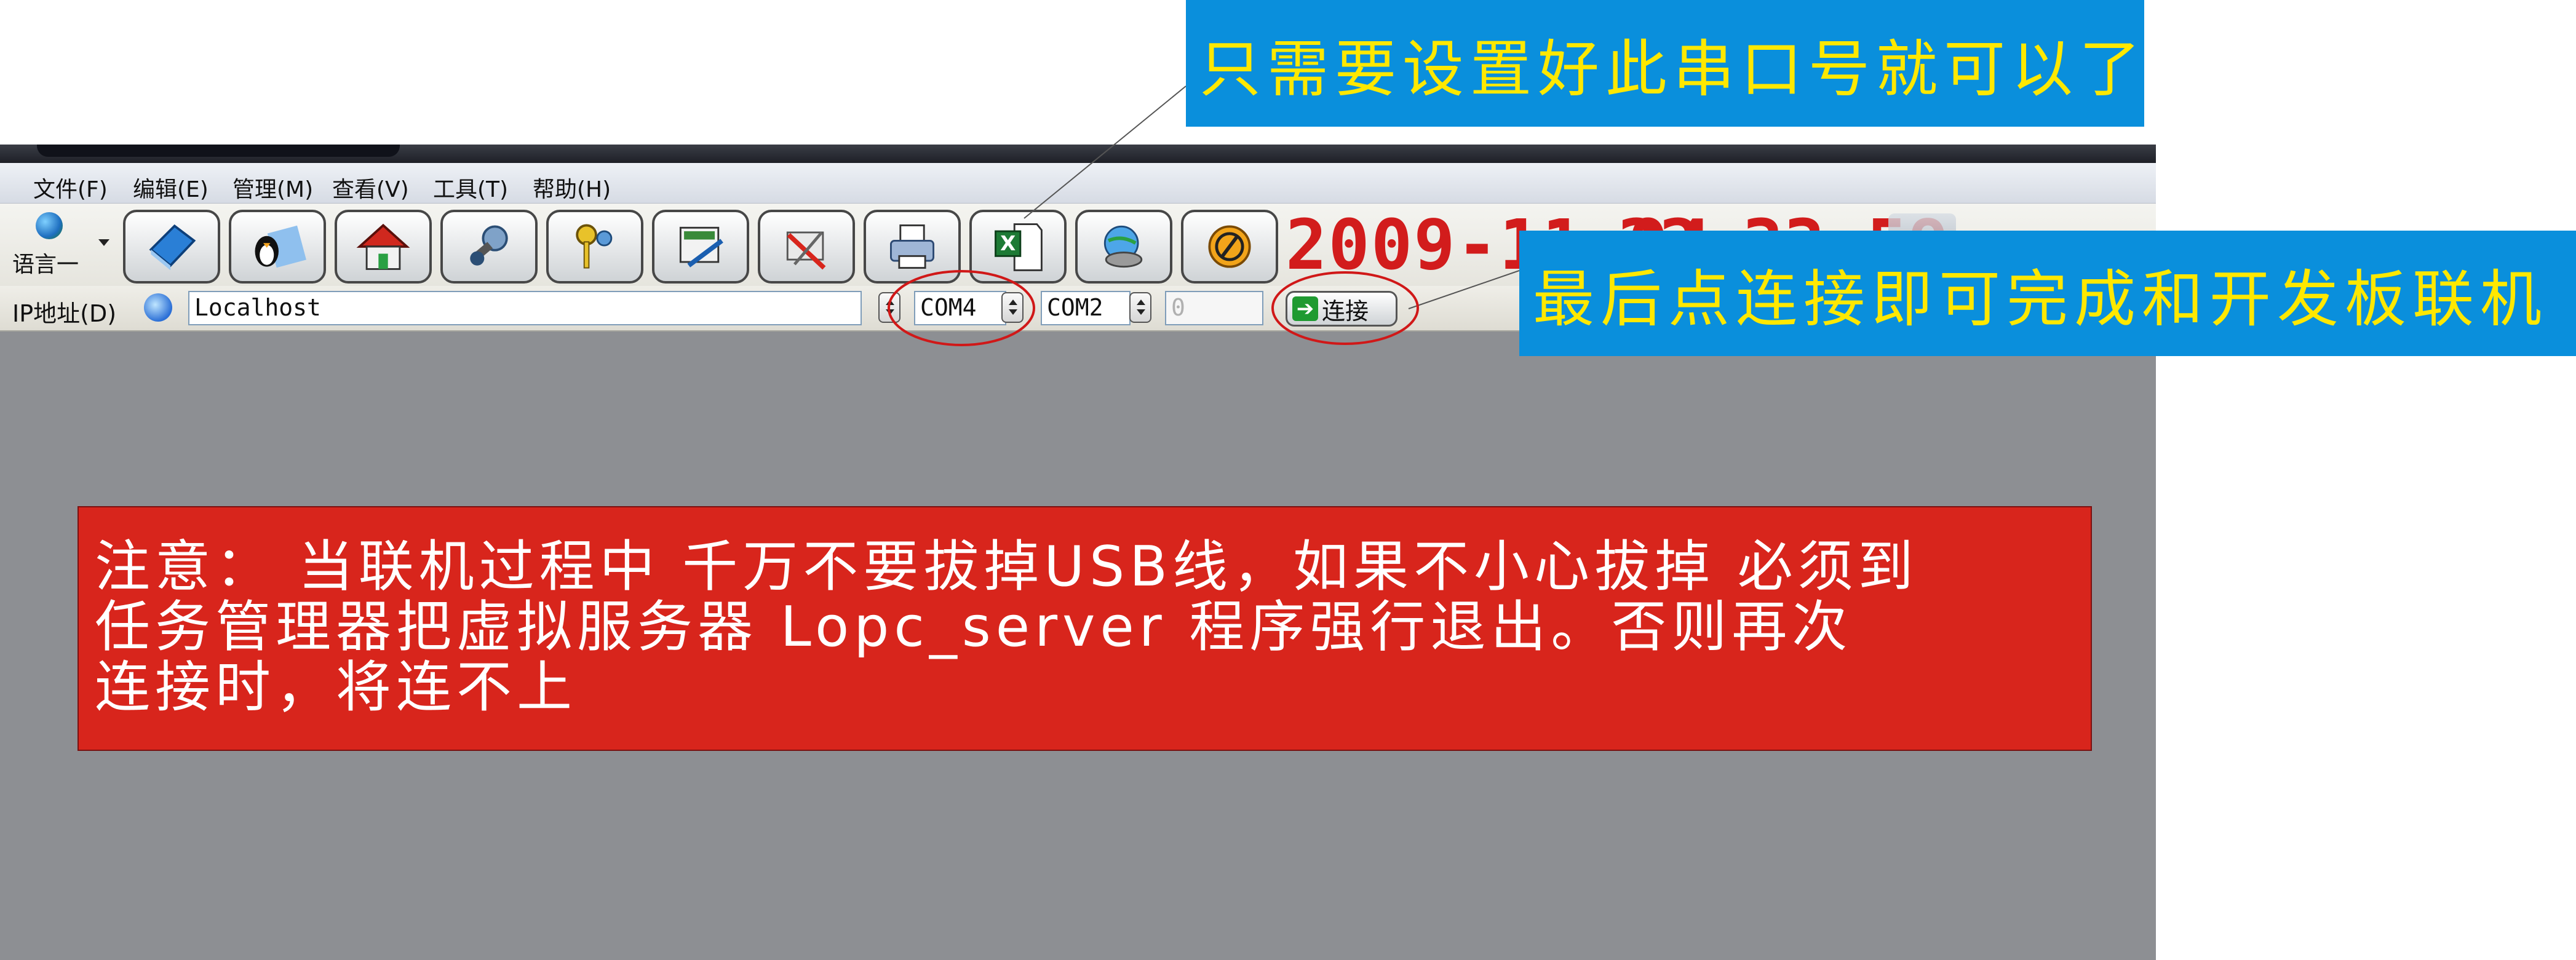 The image size is (2576, 960). I want to click on toolbar-button-edit, so click(700, 247).